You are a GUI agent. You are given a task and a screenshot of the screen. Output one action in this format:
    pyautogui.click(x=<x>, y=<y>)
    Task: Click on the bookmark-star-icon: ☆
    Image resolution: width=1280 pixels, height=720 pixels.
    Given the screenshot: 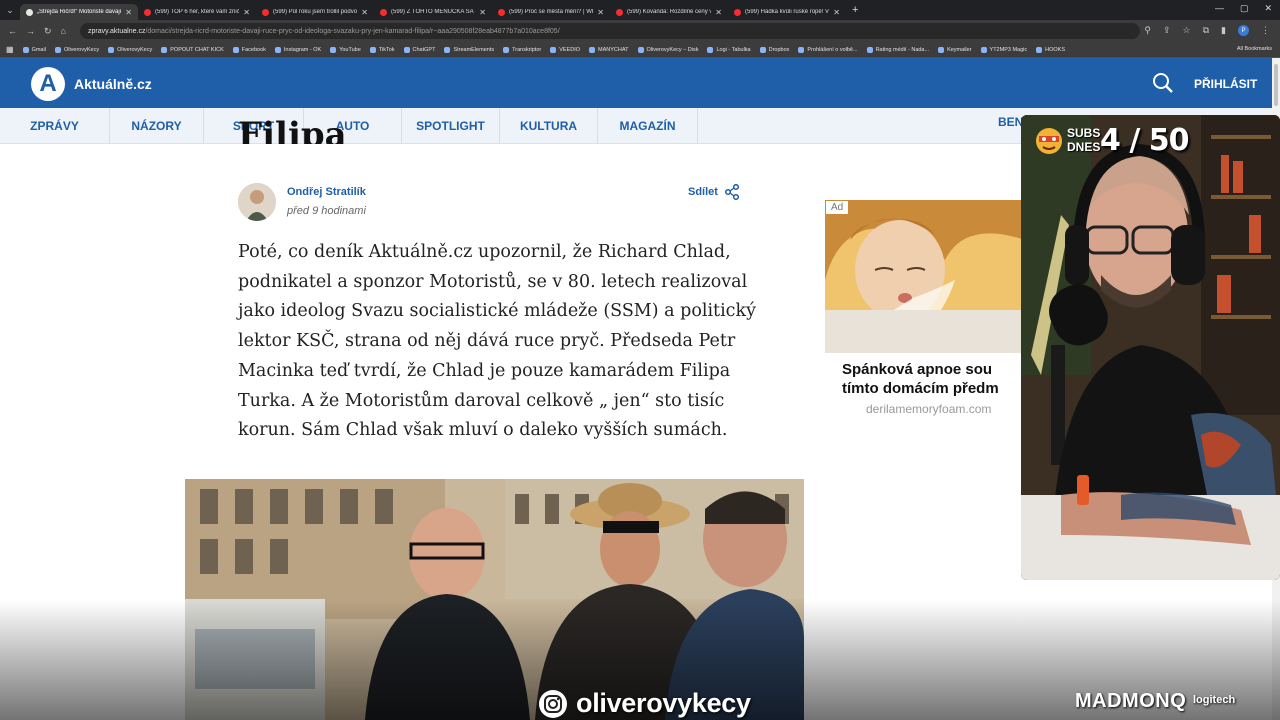 What is the action you would take?
    pyautogui.click(x=1187, y=30)
    